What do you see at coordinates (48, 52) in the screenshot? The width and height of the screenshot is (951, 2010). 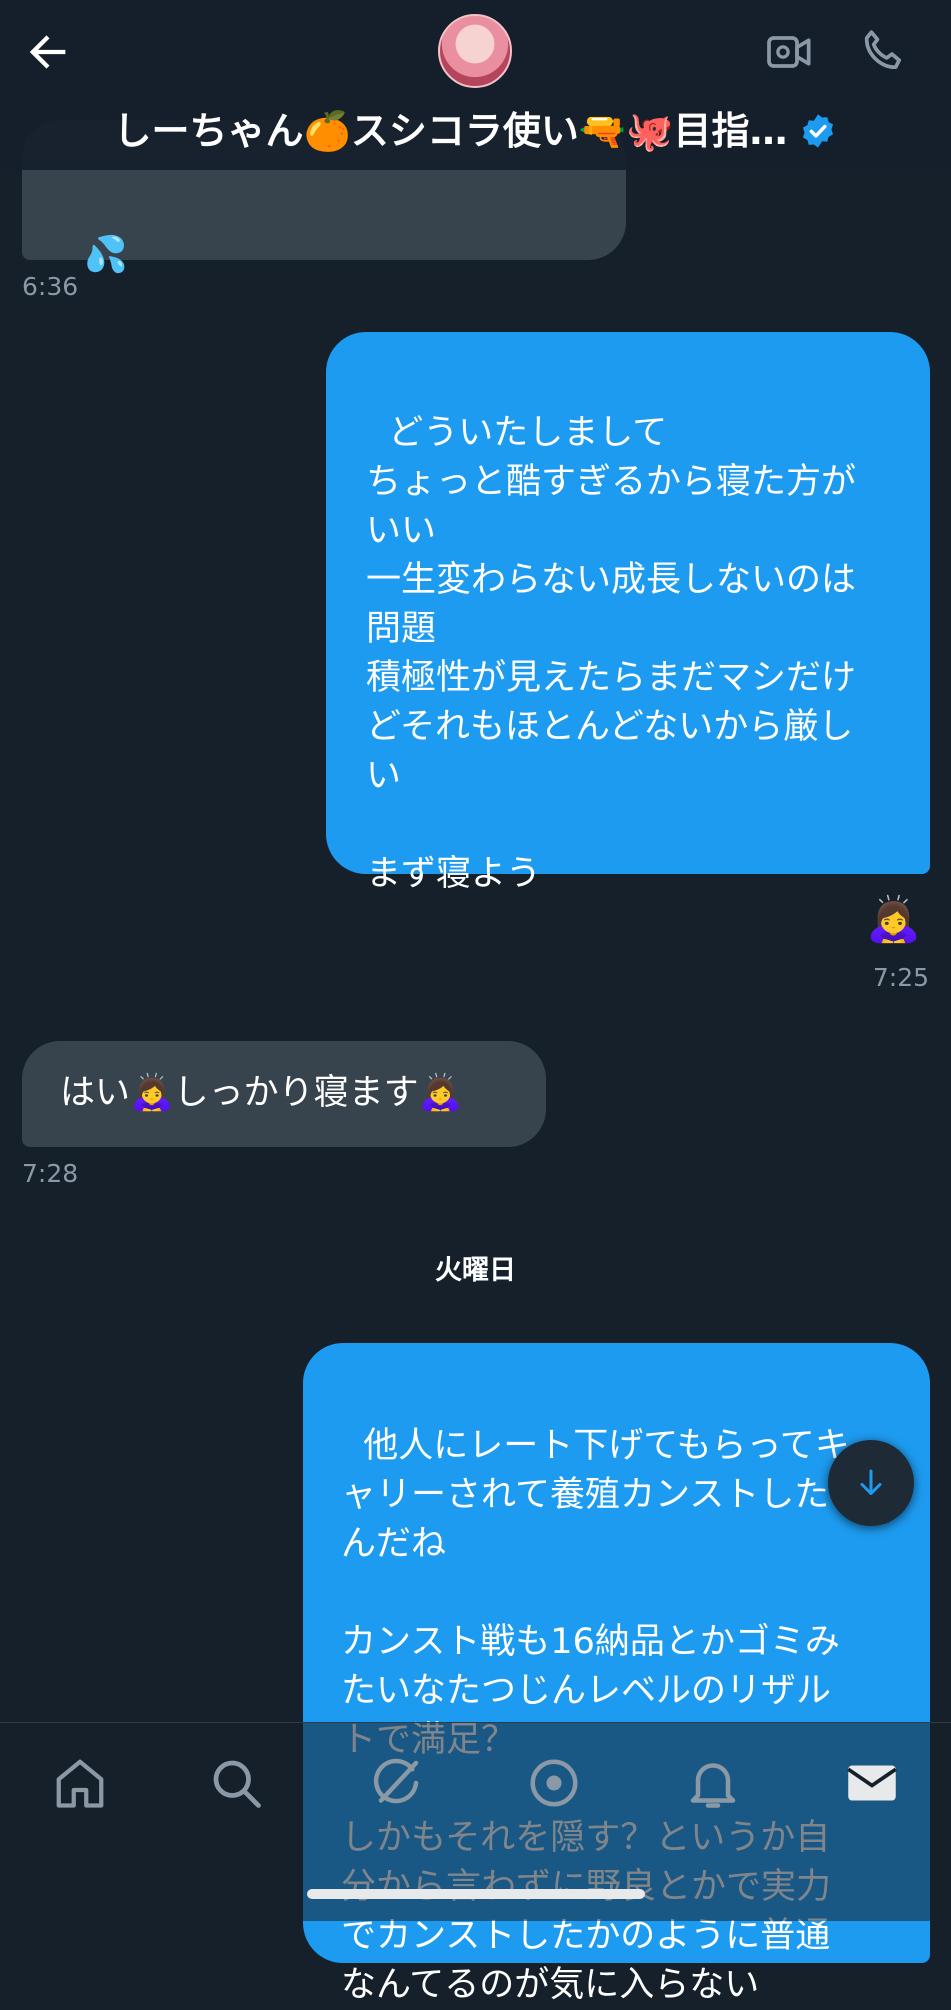 I see `back-arrow-icon` at bounding box center [48, 52].